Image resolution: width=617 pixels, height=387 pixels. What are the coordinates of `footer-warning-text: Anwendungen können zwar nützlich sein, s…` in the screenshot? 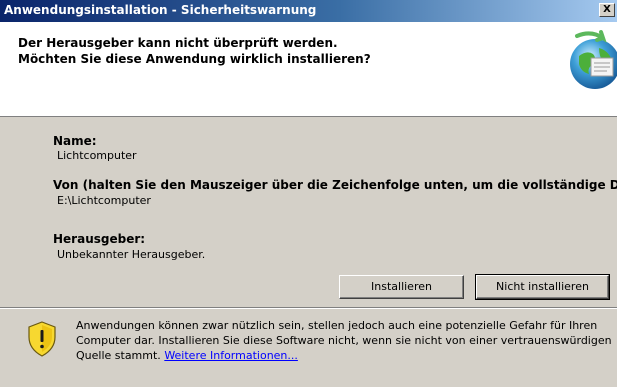 It's located at (345, 340).